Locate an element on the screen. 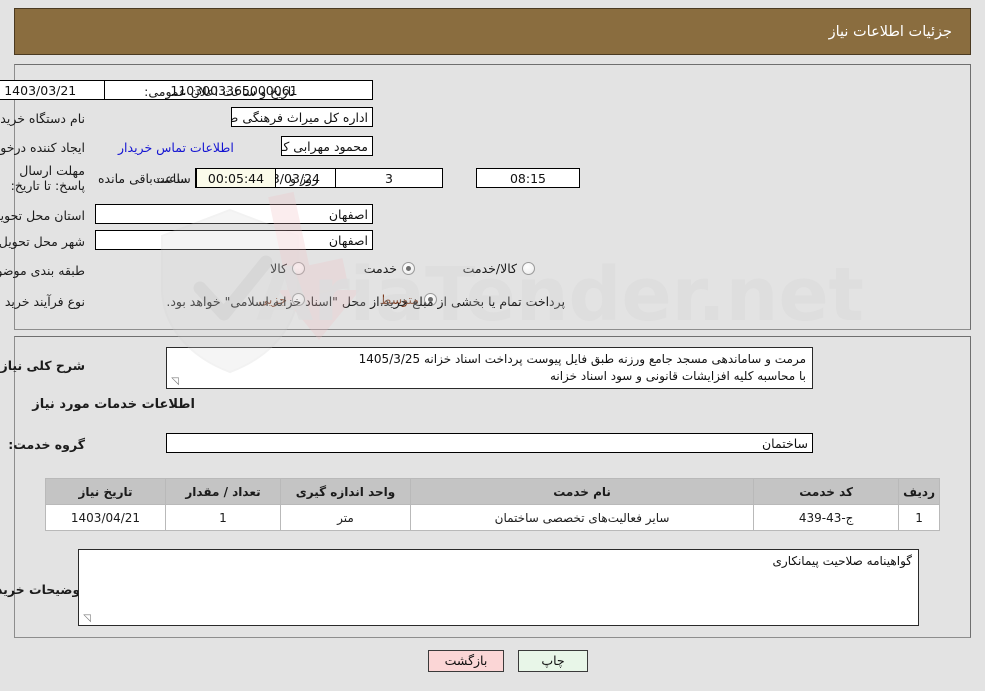 The image size is (985, 691). cell-qty: 1 is located at coordinates (223, 517).